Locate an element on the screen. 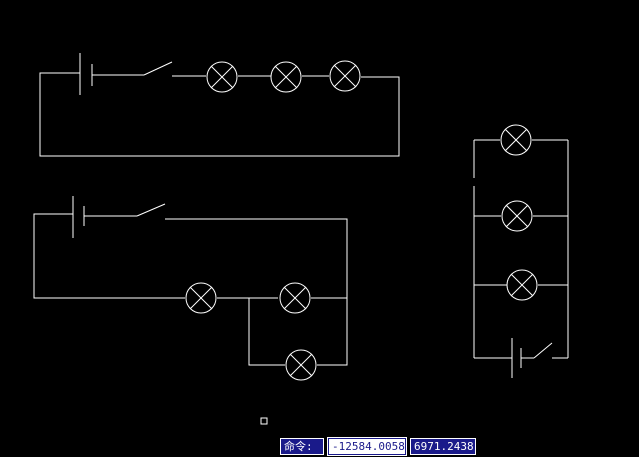 The height and width of the screenshot is (457, 639). command-label: 命令: is located at coordinates (302, 446).